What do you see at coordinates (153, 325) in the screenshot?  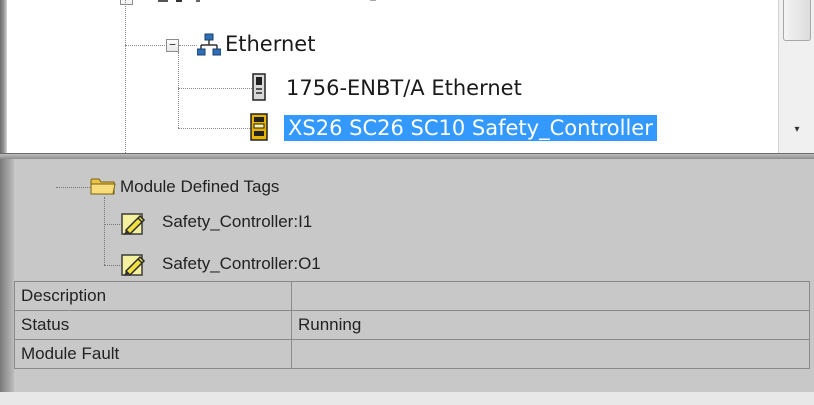 I see `property-label-status: Status` at bounding box center [153, 325].